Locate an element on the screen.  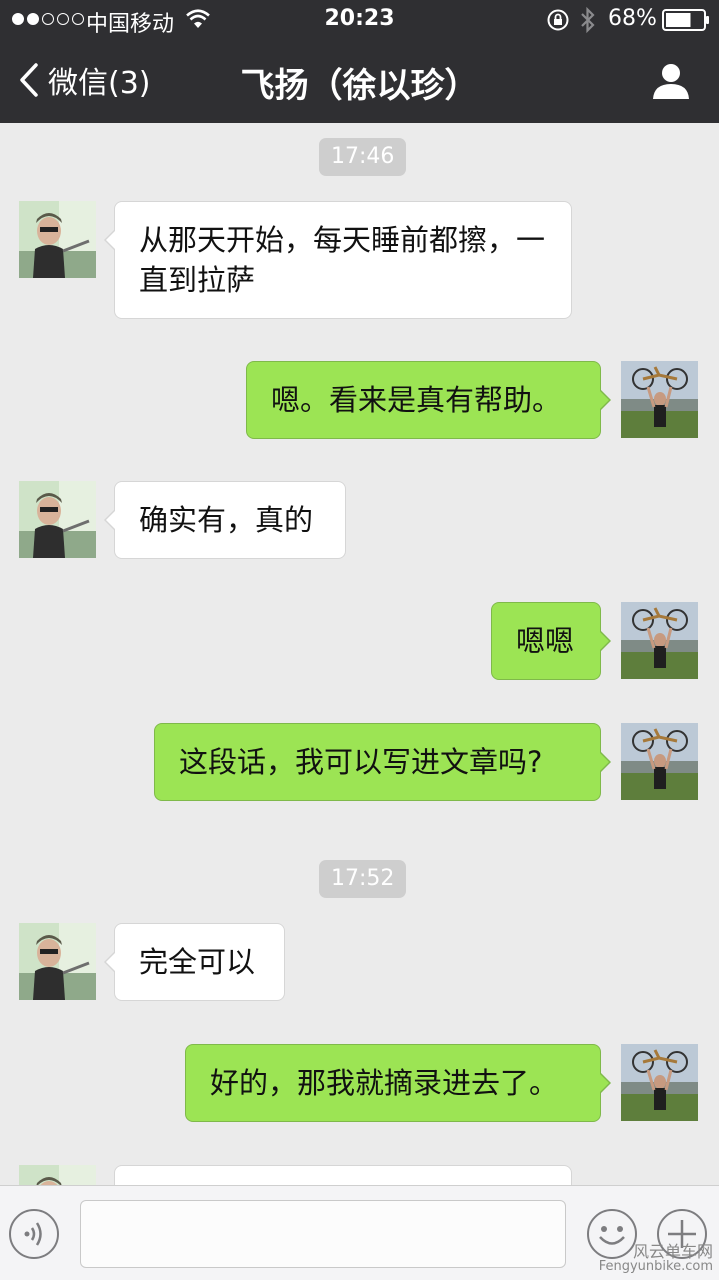
message-outgoing: 这段话，我可以写进文章吗? is located at coordinates (382, 762).